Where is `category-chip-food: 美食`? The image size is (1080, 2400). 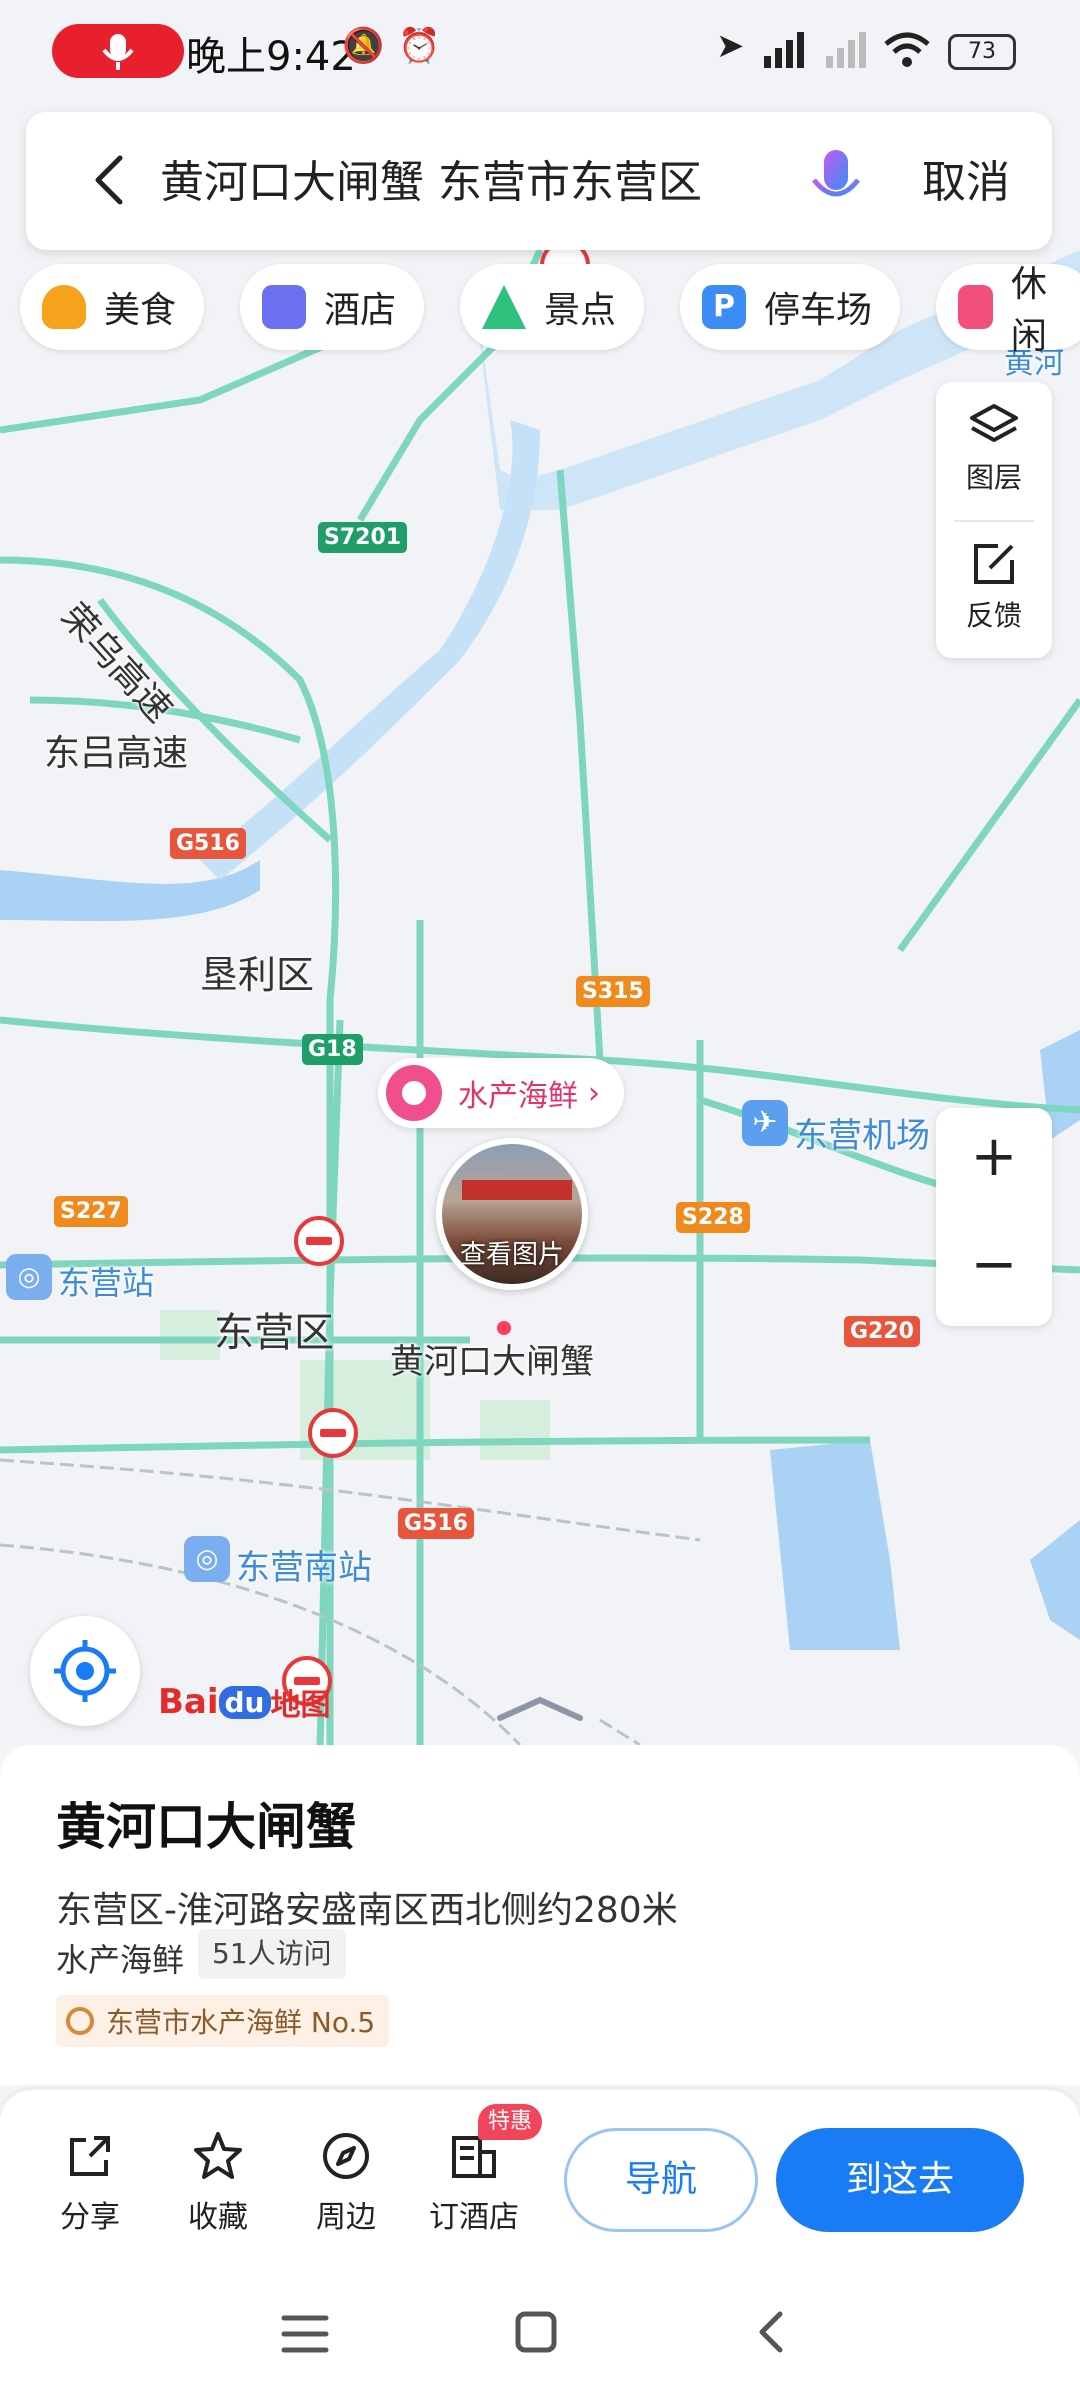 category-chip-food: 美食 is located at coordinates (112, 307).